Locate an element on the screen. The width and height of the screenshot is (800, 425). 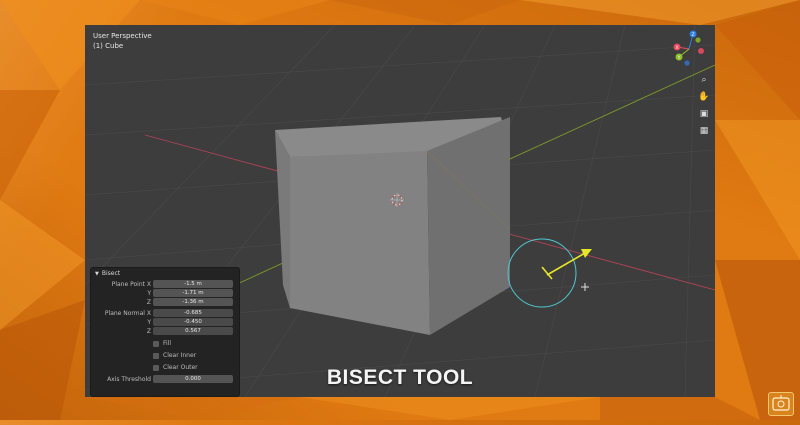
cube-side-face is located at coordinates (468, 226).